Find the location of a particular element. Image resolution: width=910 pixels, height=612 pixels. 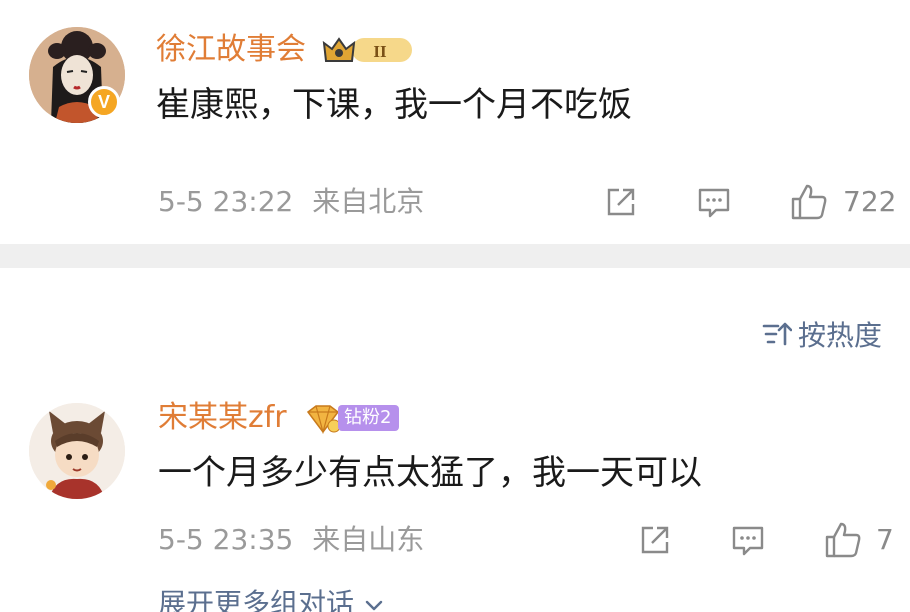

comment-text: 一个月多少有点太猛了，我一天可以 is located at coordinates (430, 473).